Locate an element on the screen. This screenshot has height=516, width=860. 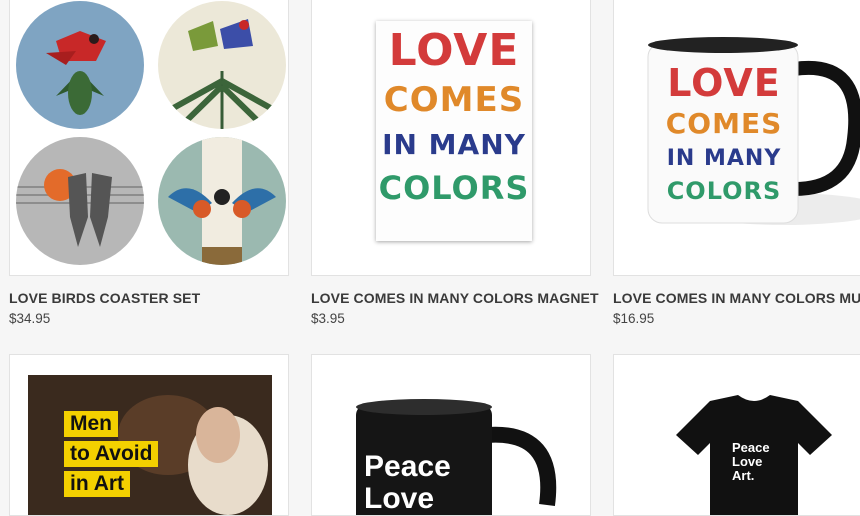
tshirt-line-2: Love is located at coordinates (747, 461).